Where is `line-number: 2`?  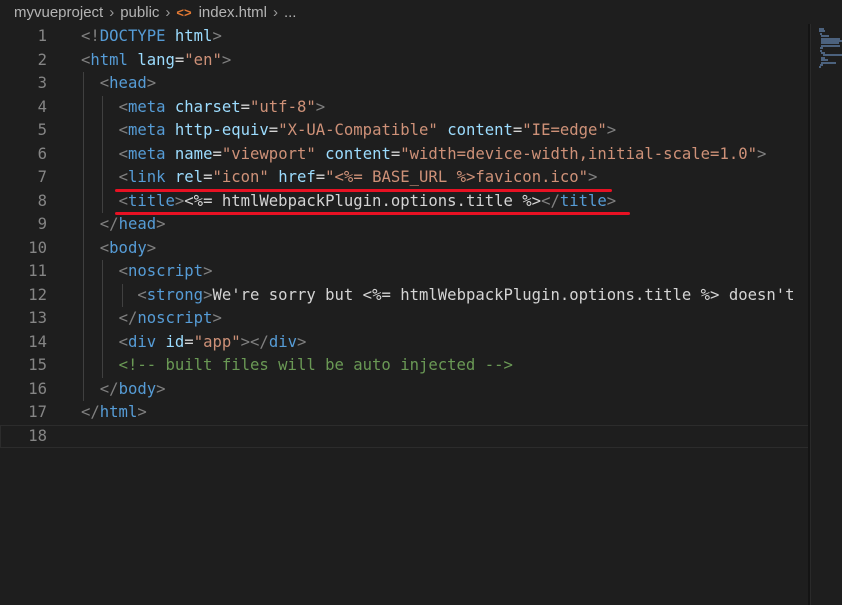
line-number: 2 is located at coordinates (42, 59).